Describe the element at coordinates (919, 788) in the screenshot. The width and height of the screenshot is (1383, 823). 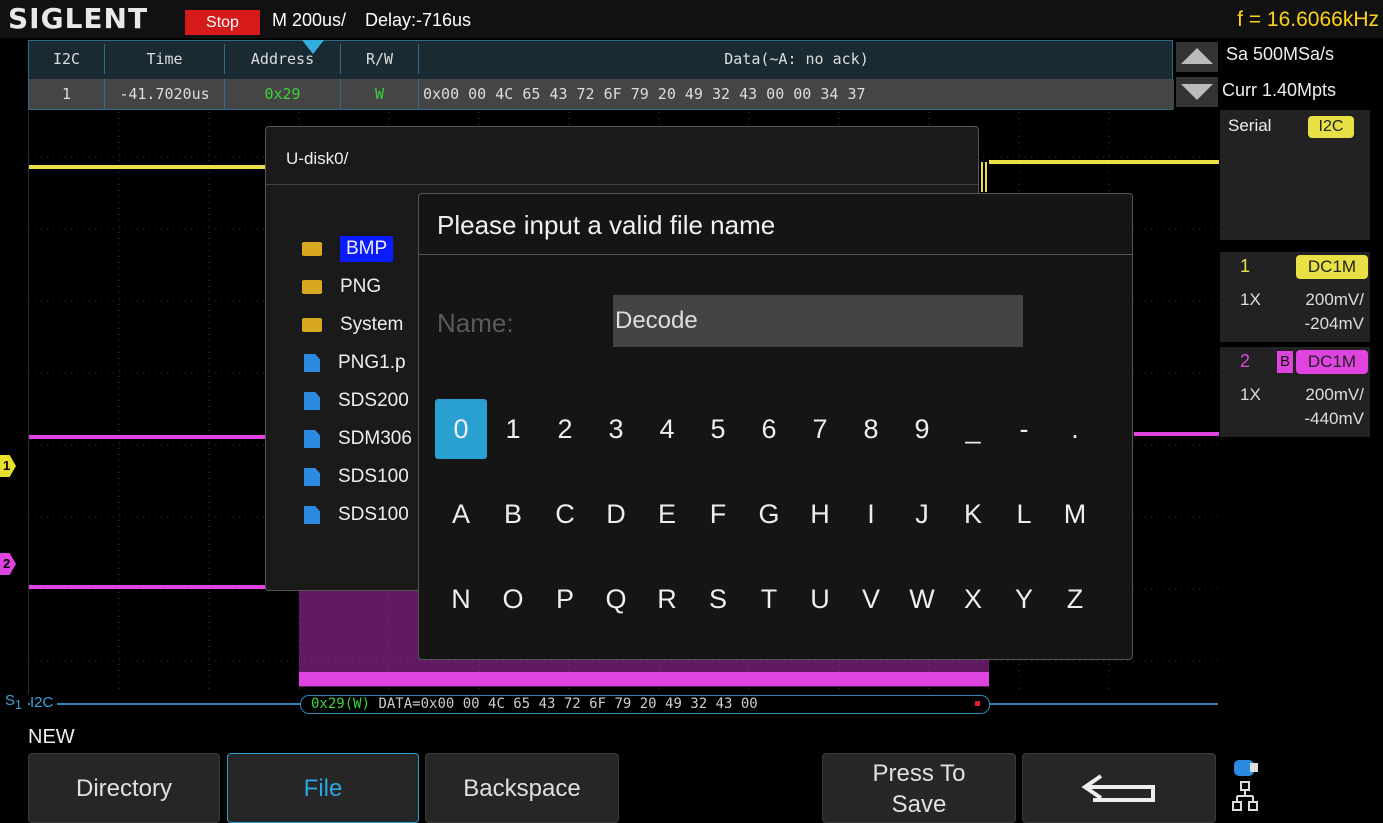
I see `press-to-save-softkey: Press To Save` at that location.